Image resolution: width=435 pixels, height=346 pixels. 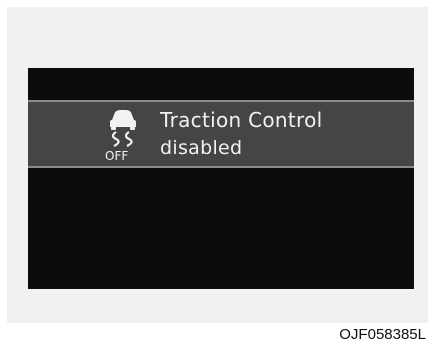 What do you see at coordinates (201, 148) in the screenshot?
I see `message-subtitle: disabled` at bounding box center [201, 148].